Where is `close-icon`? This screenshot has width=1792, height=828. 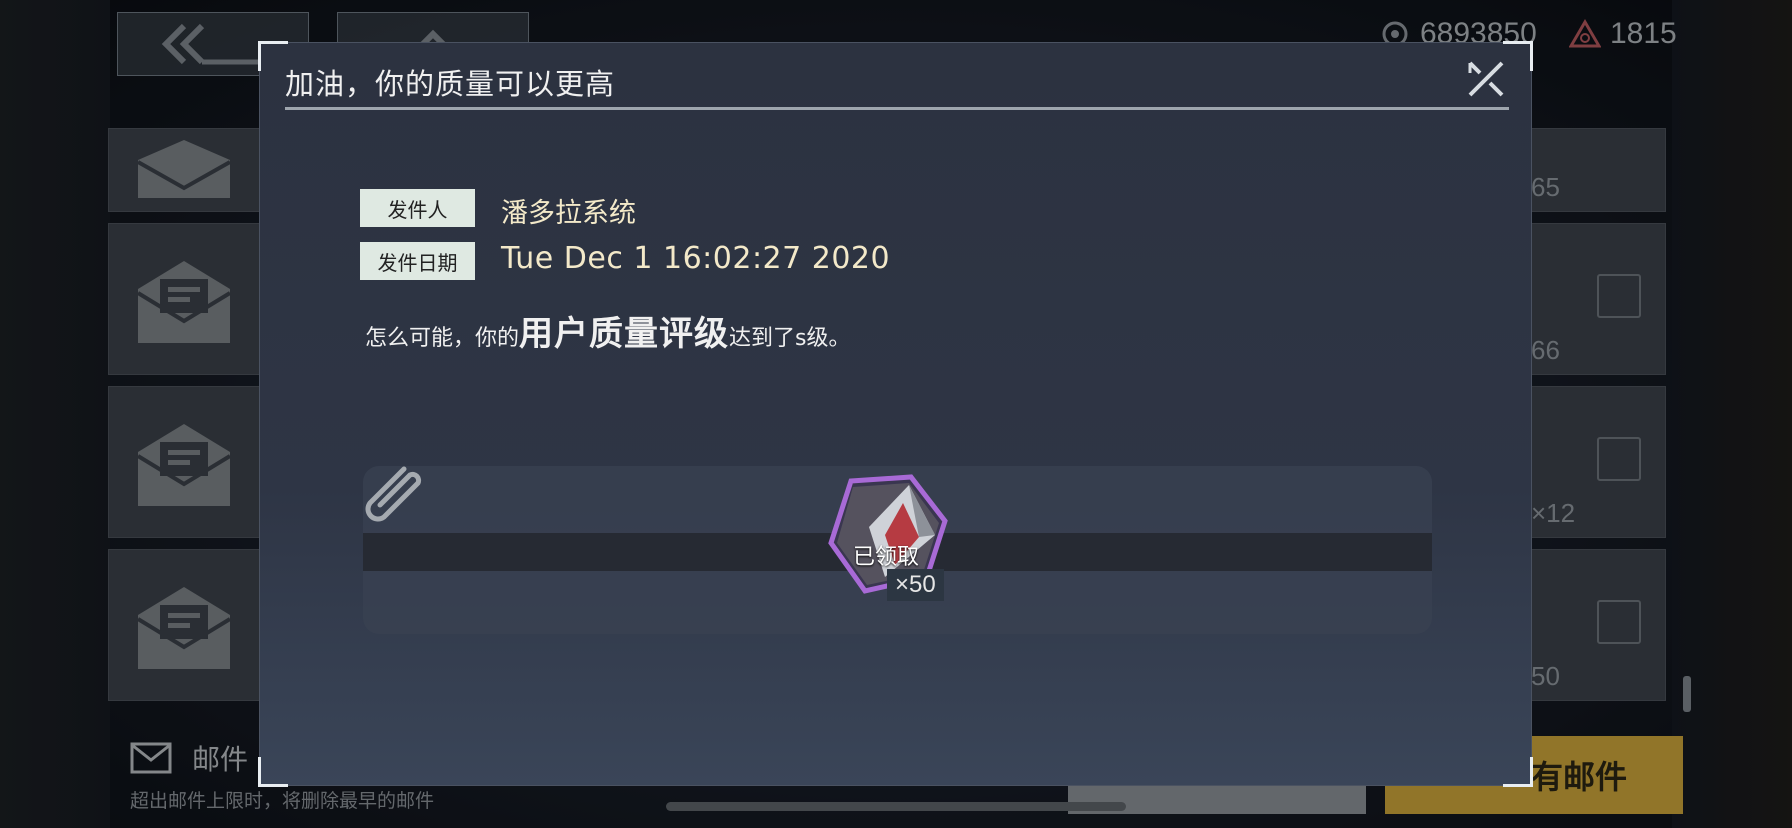
close-icon is located at coordinates (1486, 79).